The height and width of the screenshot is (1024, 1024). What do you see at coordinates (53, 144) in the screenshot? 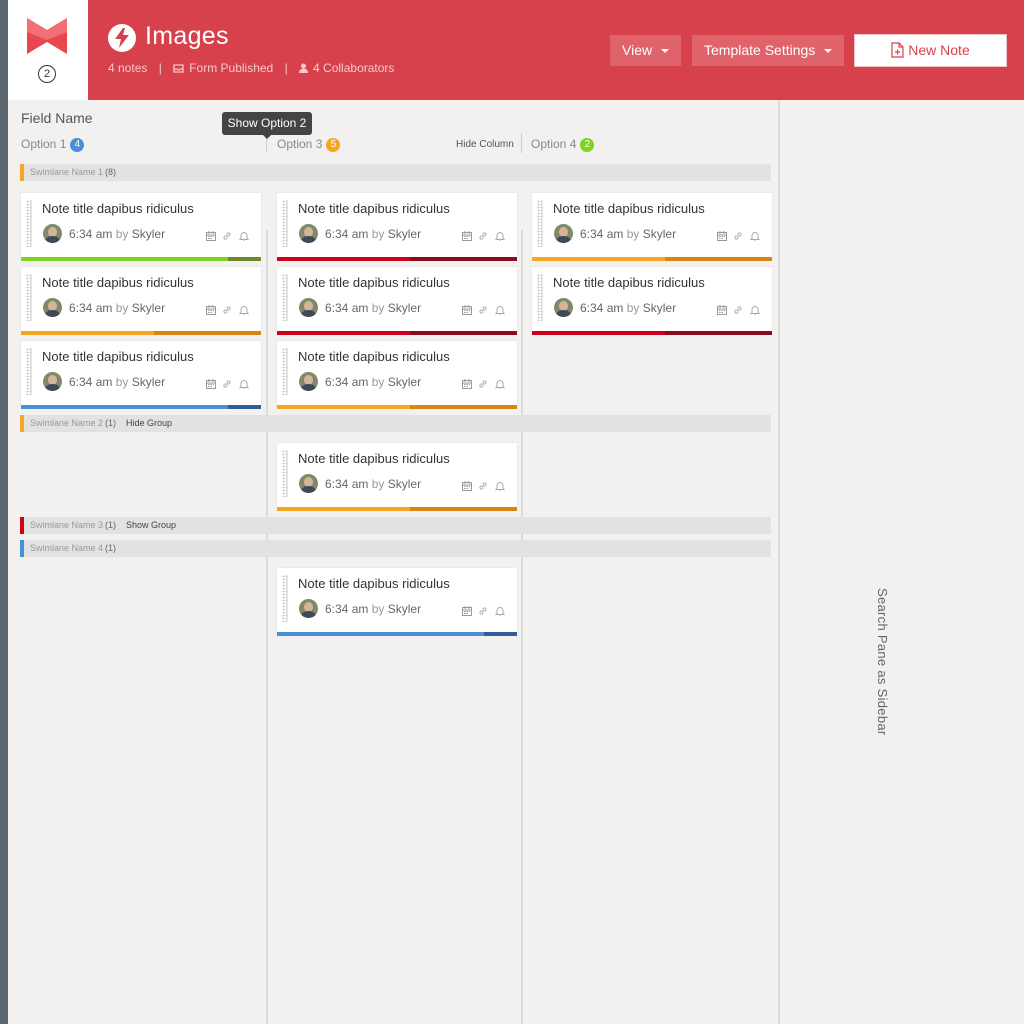
I see `column-header-option-1: Option 14` at bounding box center [53, 144].